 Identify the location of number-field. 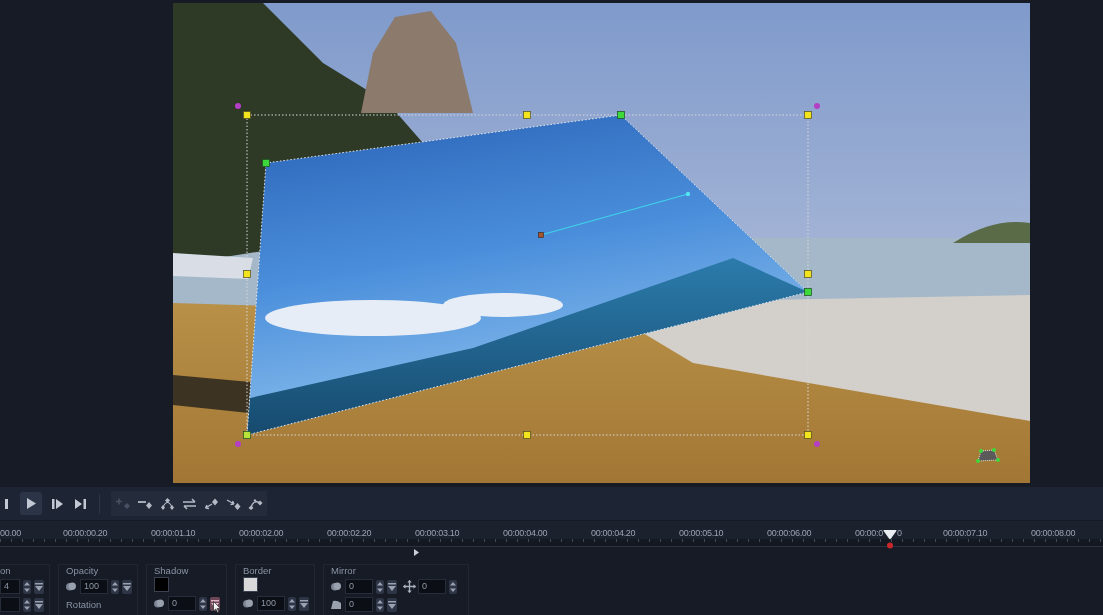
(10, 604).